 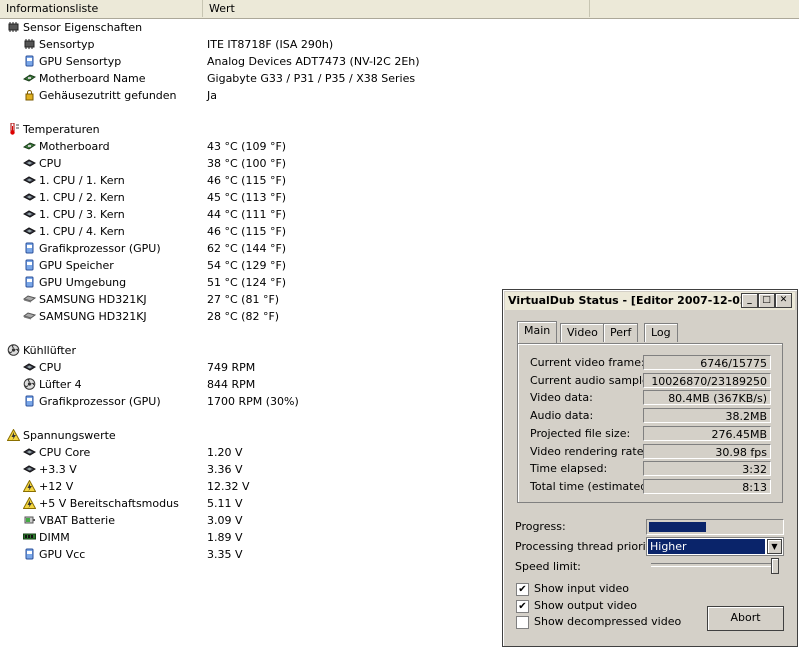 I want to click on sensor-value: 3.35 V, so click(x=225, y=554).